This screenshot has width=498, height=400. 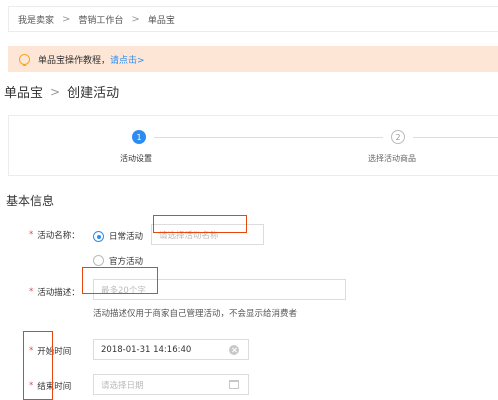 What do you see at coordinates (392, 158) in the screenshot?
I see `step-2-label: 选择活动商品` at bounding box center [392, 158].